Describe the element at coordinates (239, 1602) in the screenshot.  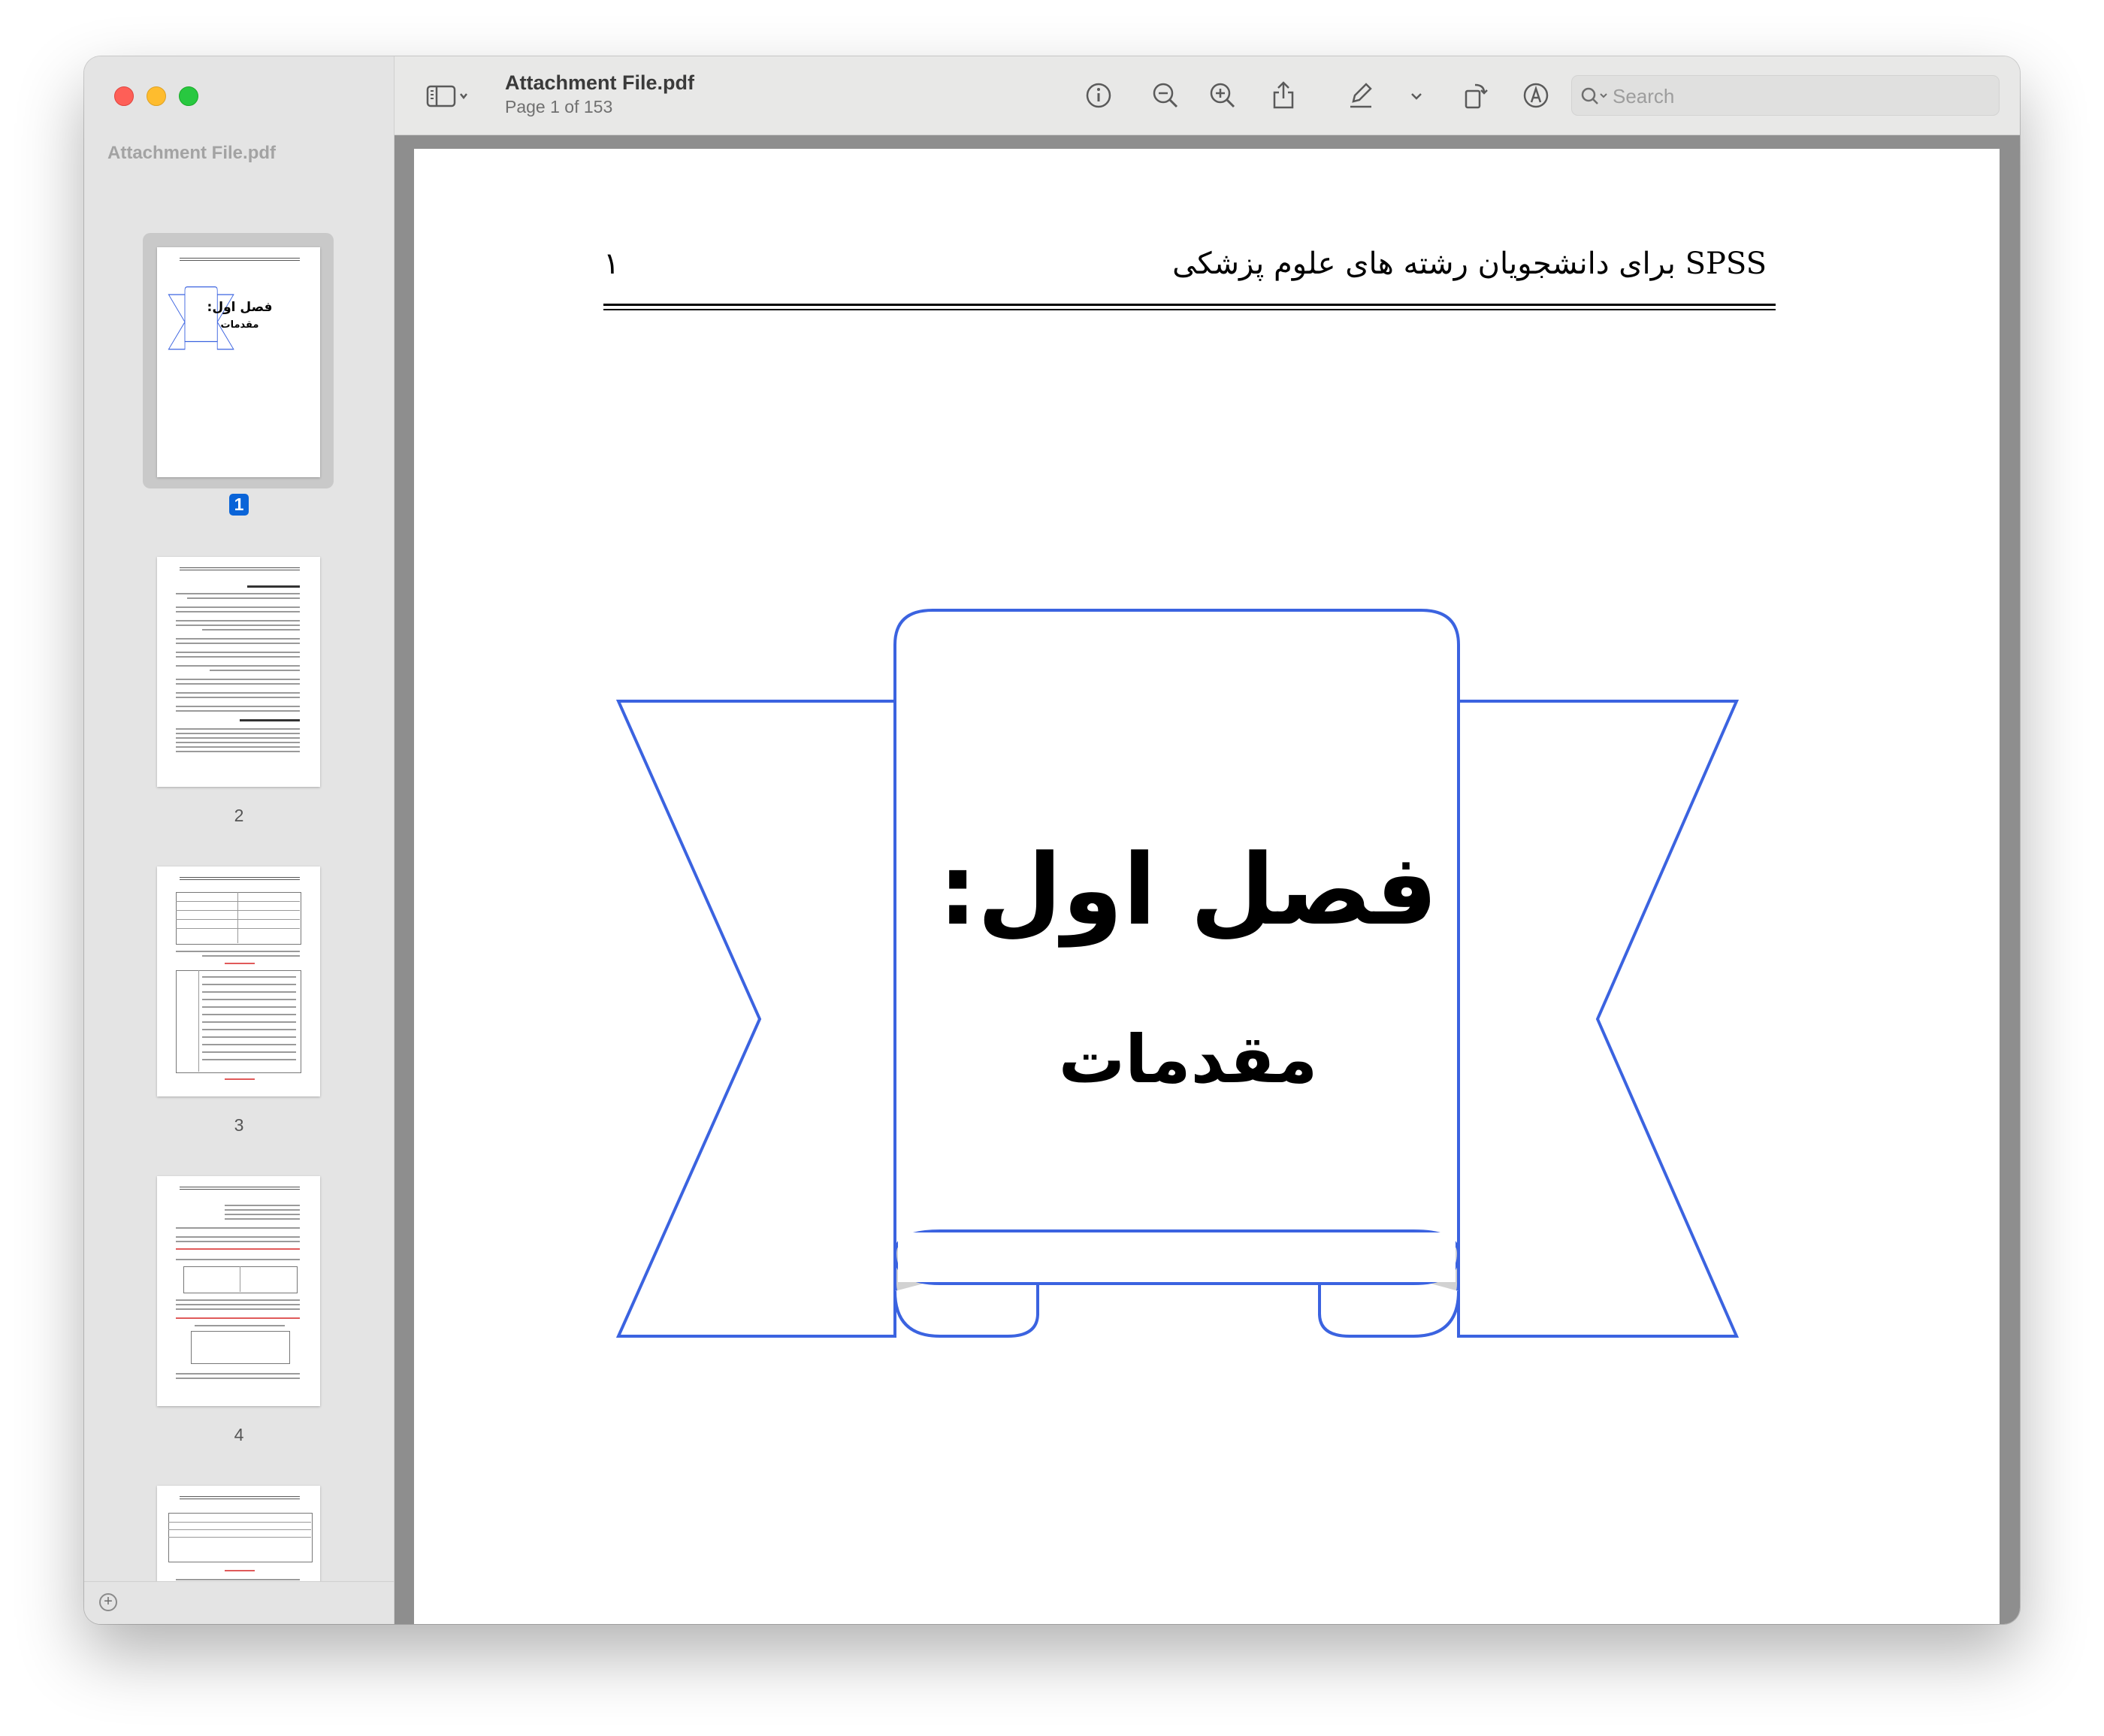
I see `sidebar-footer: +` at that location.